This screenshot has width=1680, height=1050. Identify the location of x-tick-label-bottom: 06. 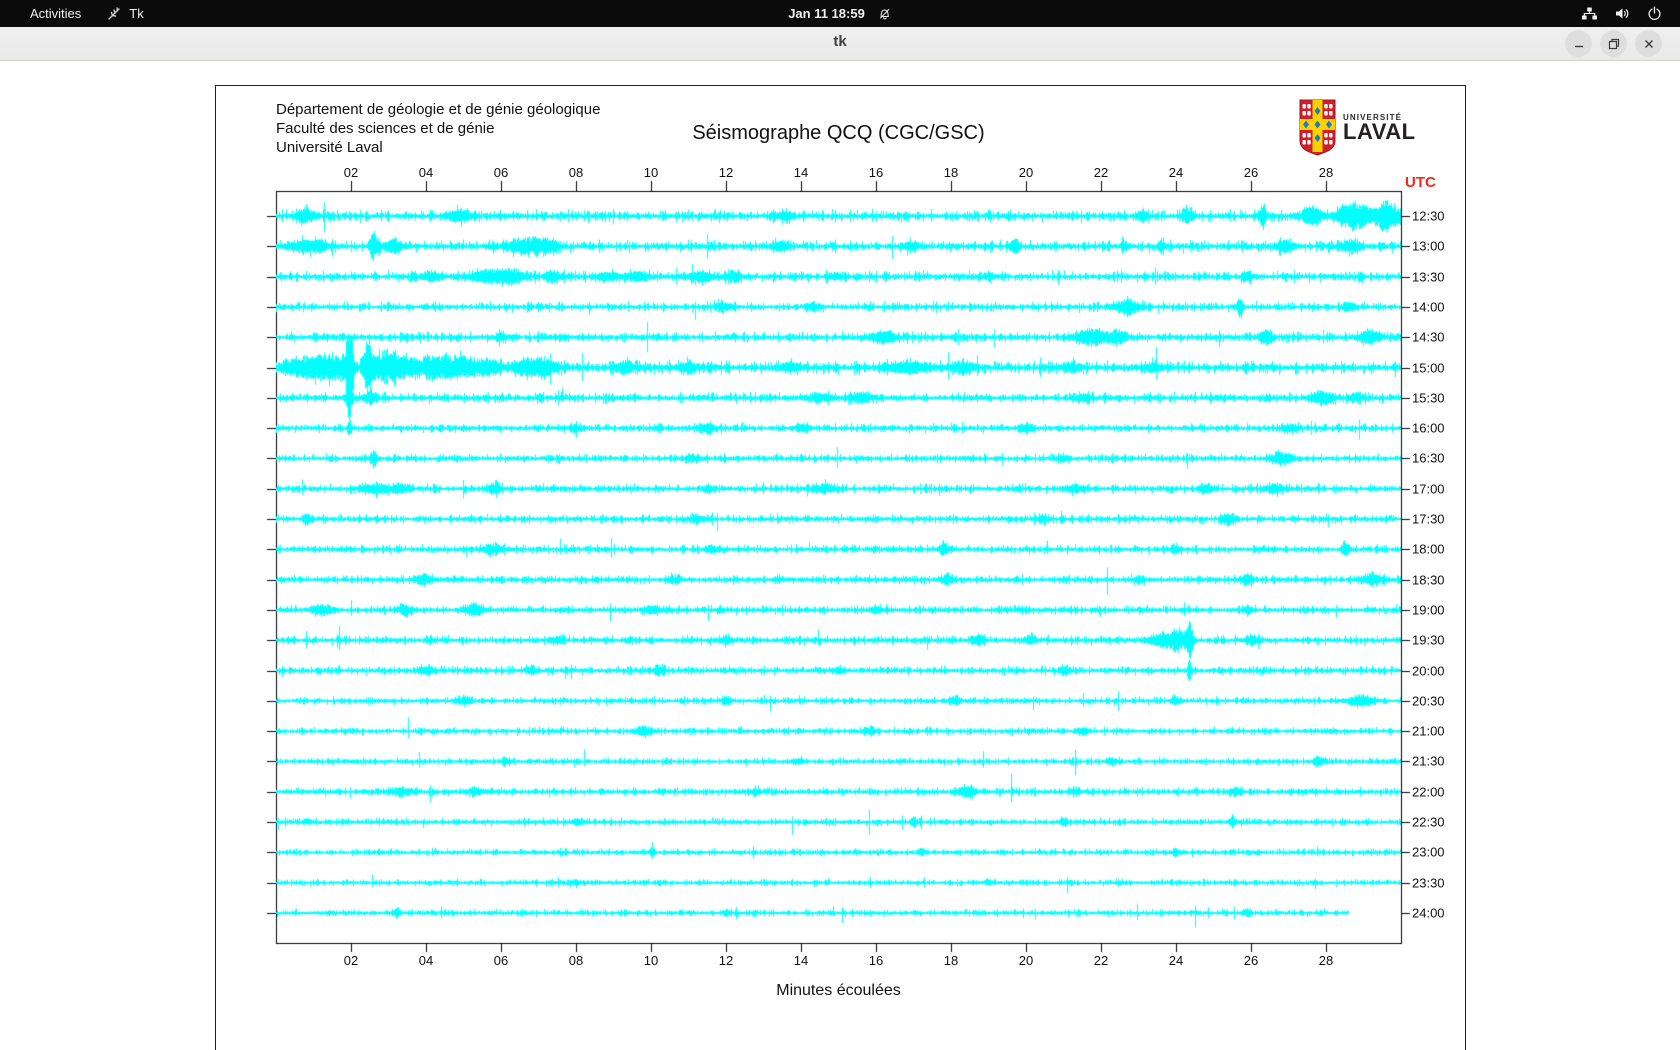
(501, 960).